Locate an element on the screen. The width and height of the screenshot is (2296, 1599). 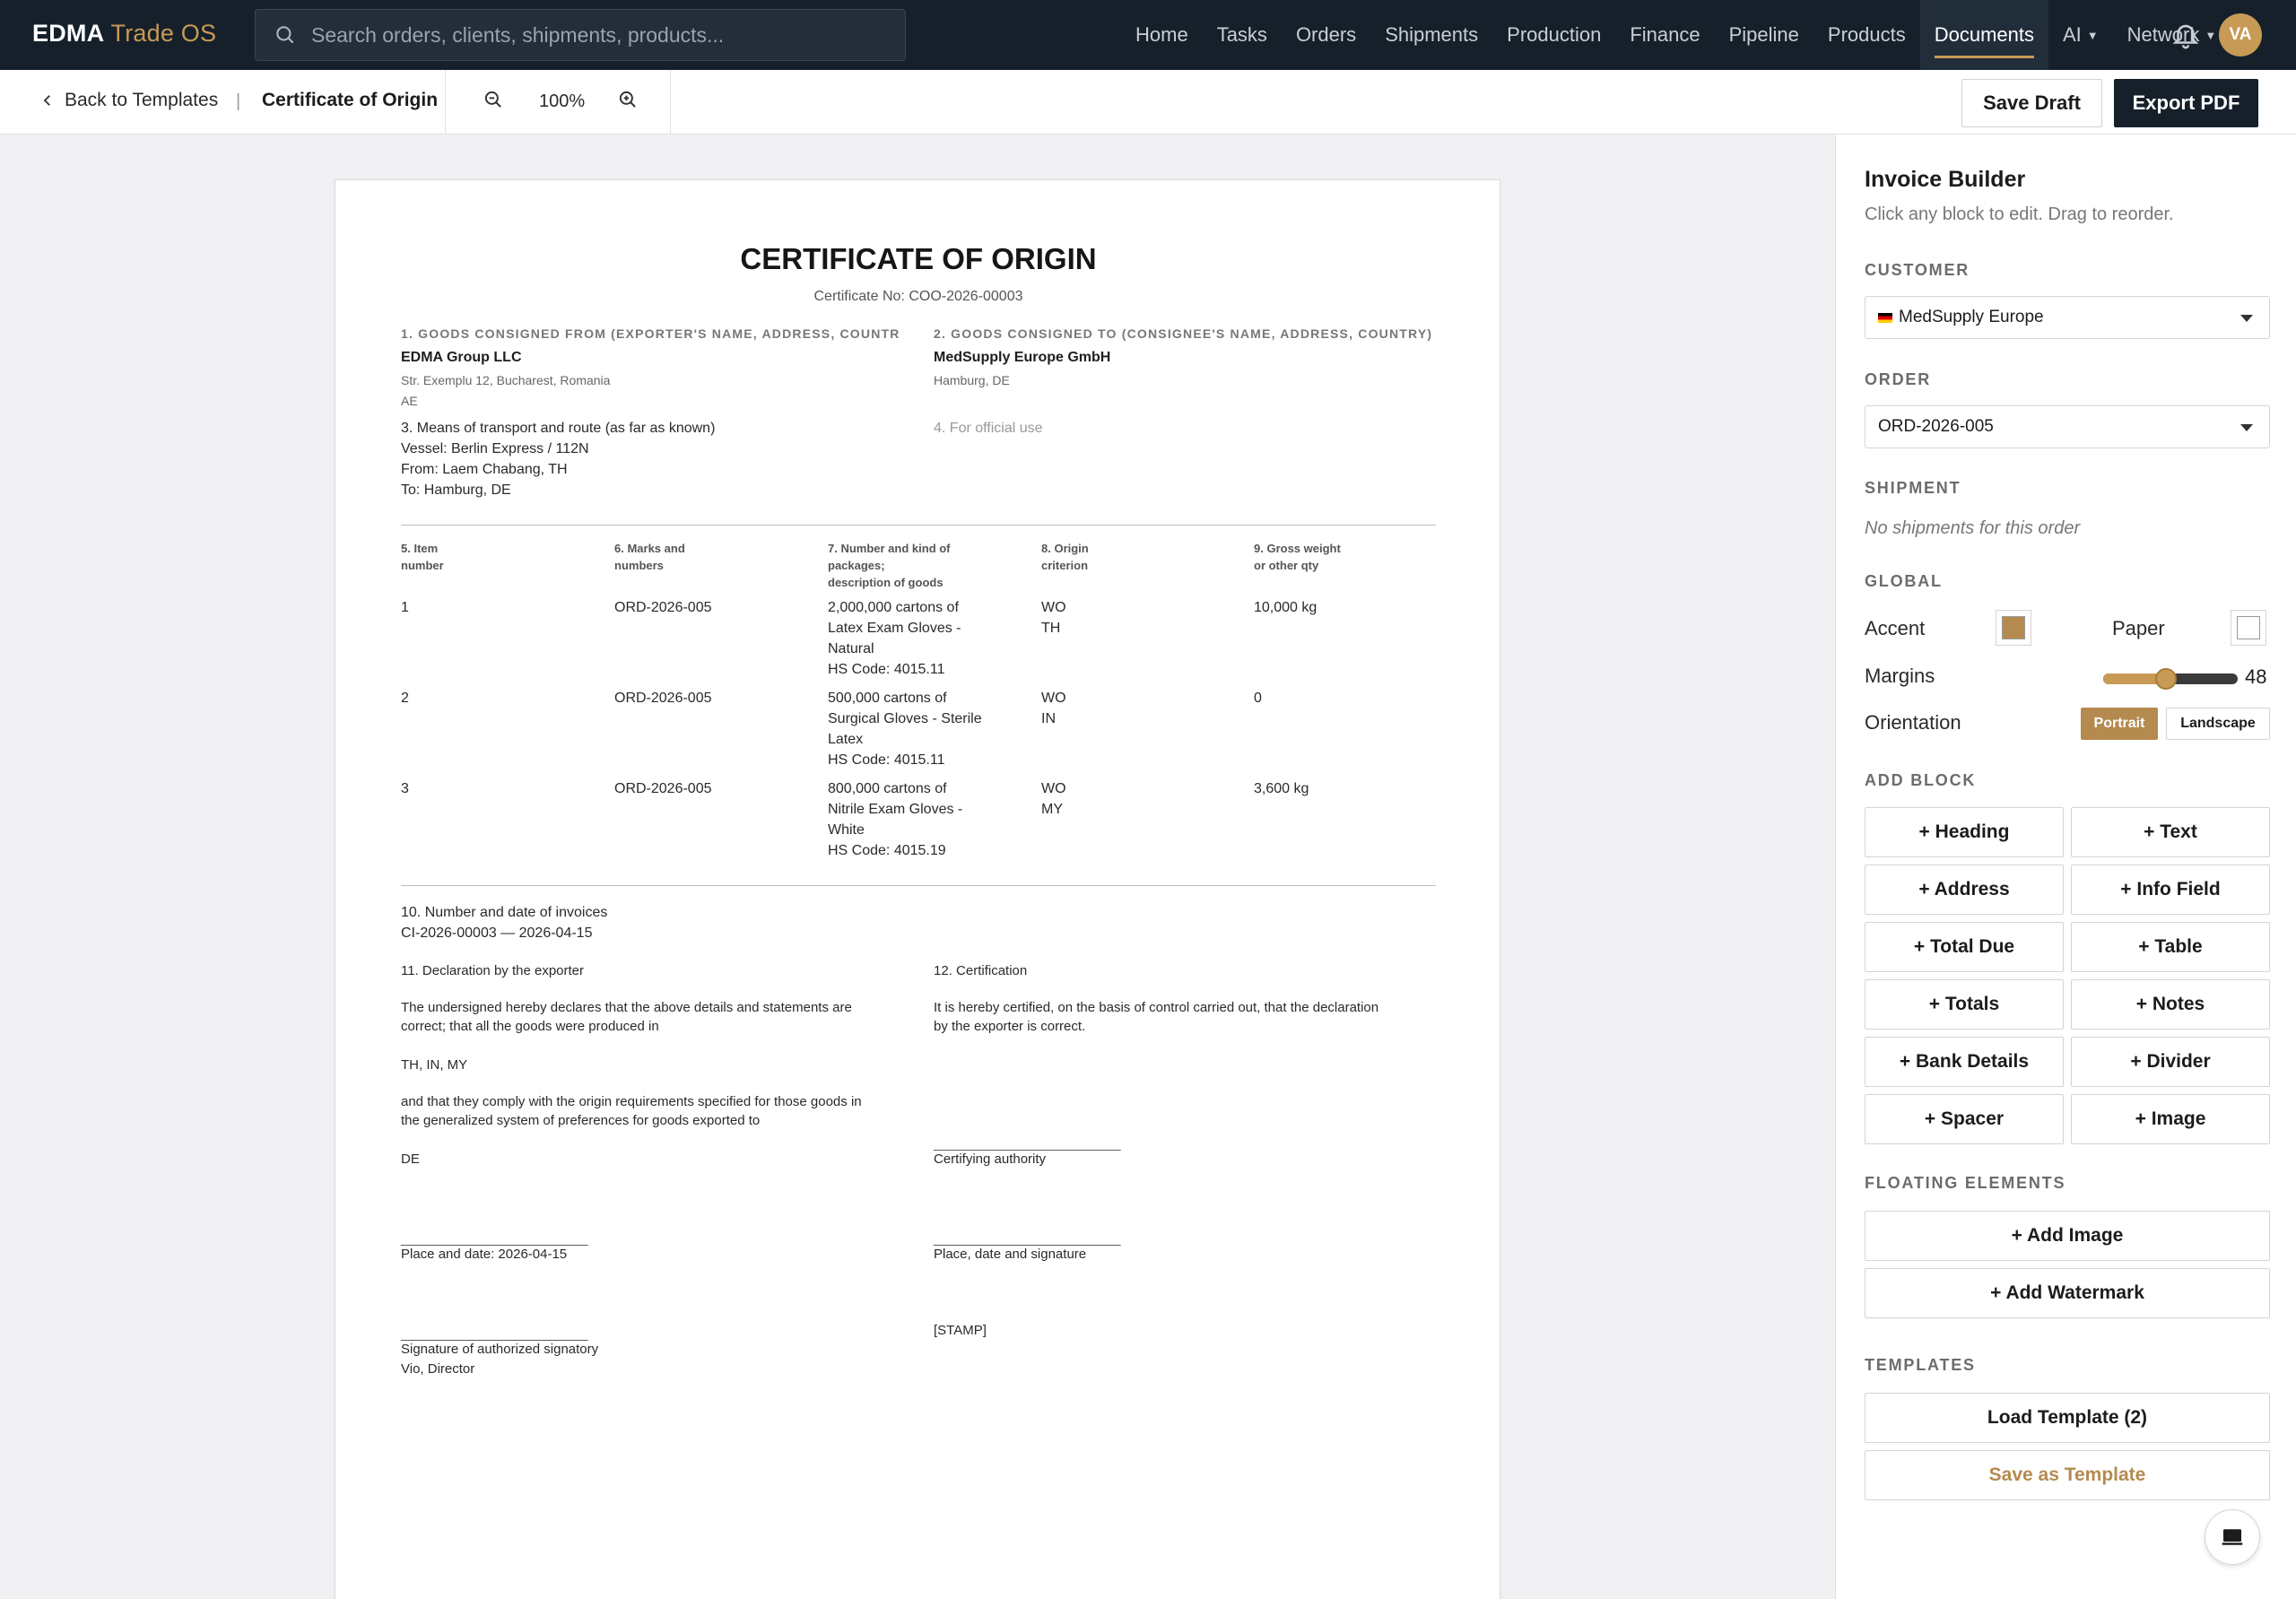
caret-down-icon: ▼ is located at coordinates (2211, 35).